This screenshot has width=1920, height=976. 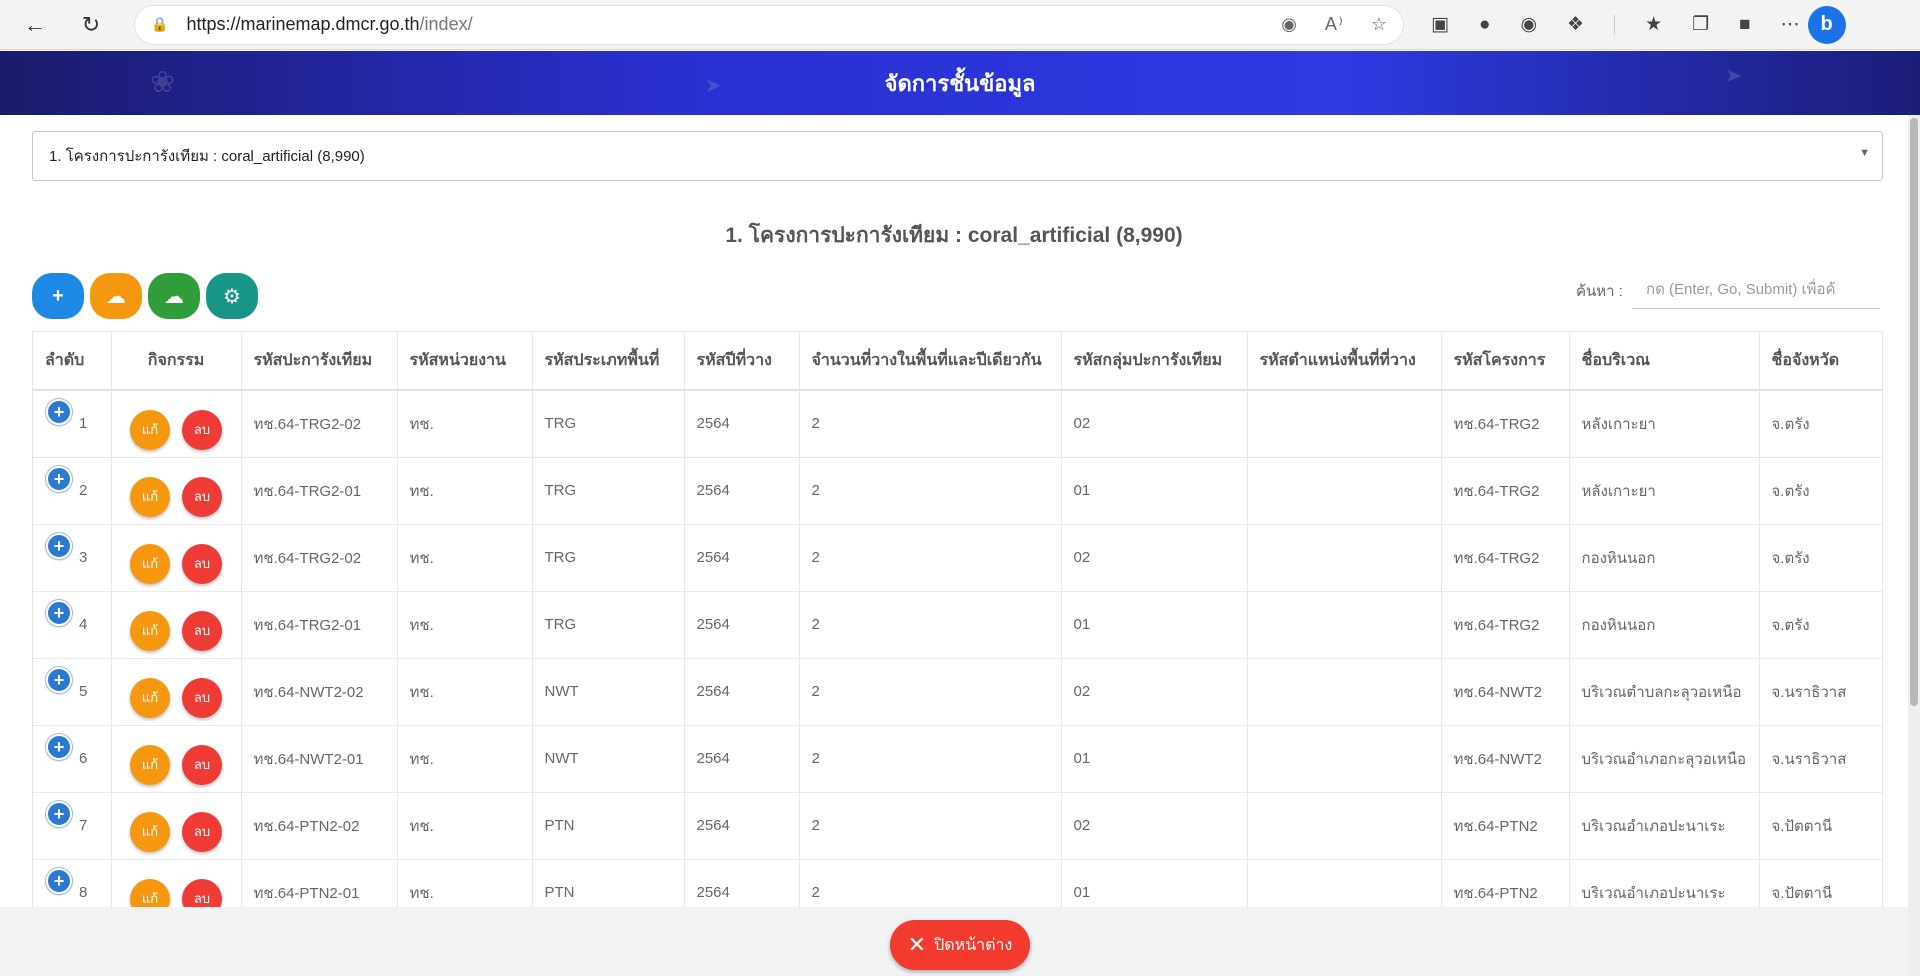 What do you see at coordinates (83, 758) in the screenshot?
I see `row-index: 6` at bounding box center [83, 758].